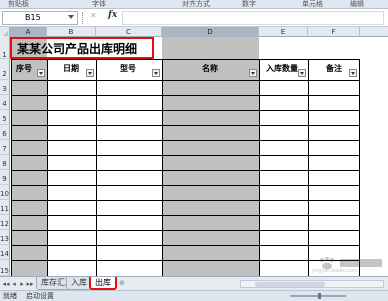 The width and height of the screenshot is (388, 301). What do you see at coordinates (5, 252) in the screenshot?
I see `row-header-14: 14` at bounding box center [5, 252].